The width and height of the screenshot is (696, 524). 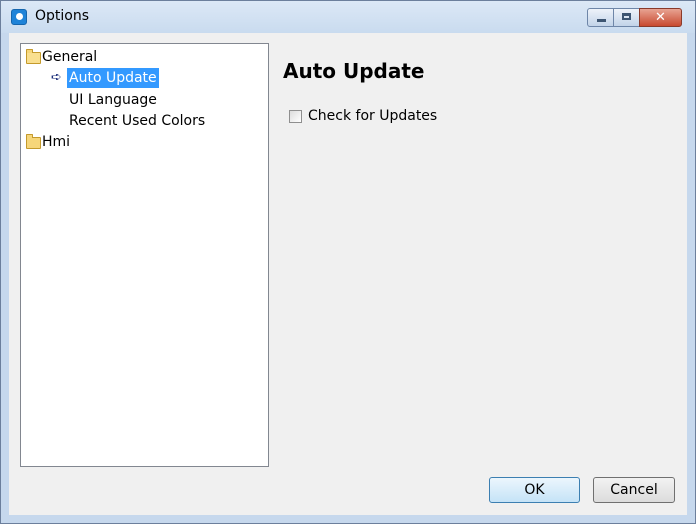 I want to click on minimize-icon, so click(x=601, y=20).